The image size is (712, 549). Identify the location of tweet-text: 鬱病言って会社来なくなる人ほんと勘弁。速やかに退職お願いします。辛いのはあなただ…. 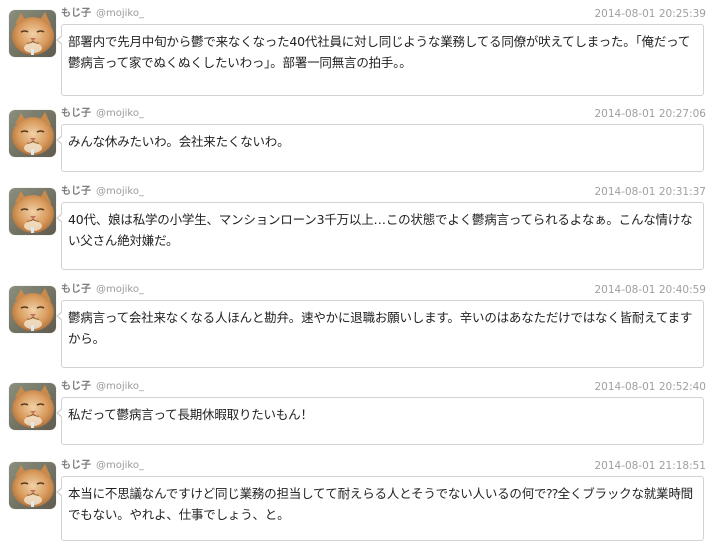
(380, 334).